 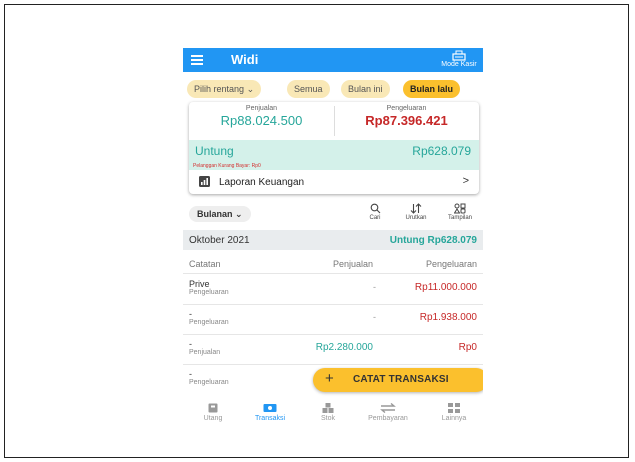 I want to click on nav-pembayaran: Pembayaran, so click(x=388, y=412).